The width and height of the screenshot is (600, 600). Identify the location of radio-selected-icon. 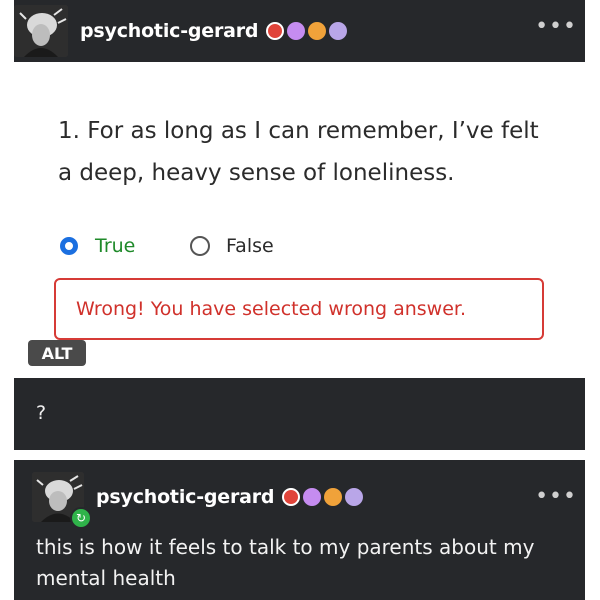
(69, 246).